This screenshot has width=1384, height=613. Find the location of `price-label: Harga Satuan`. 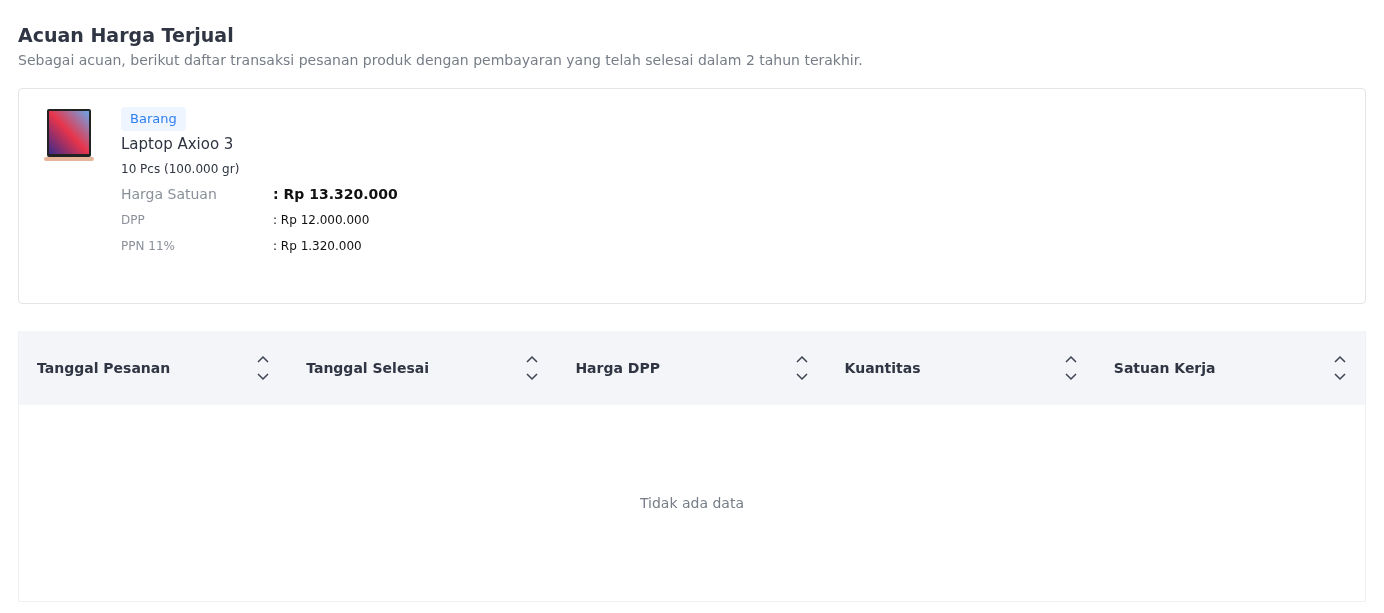

price-label: Harga Satuan is located at coordinates (169, 194).